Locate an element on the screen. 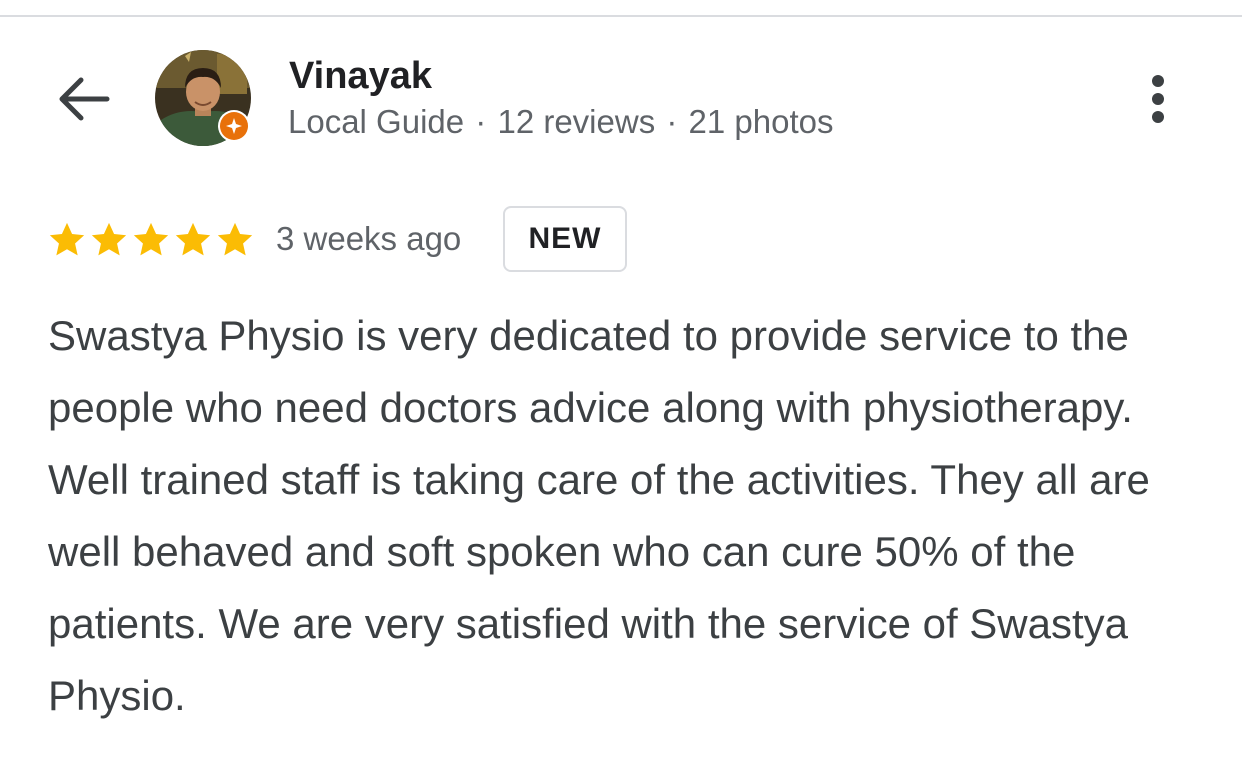  arrow-back-icon is located at coordinates (84, 99).